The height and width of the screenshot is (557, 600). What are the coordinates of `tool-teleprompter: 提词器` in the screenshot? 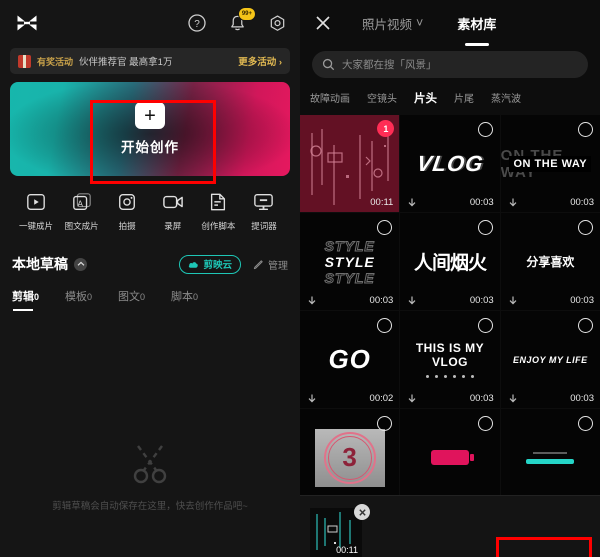 It's located at (264, 211).